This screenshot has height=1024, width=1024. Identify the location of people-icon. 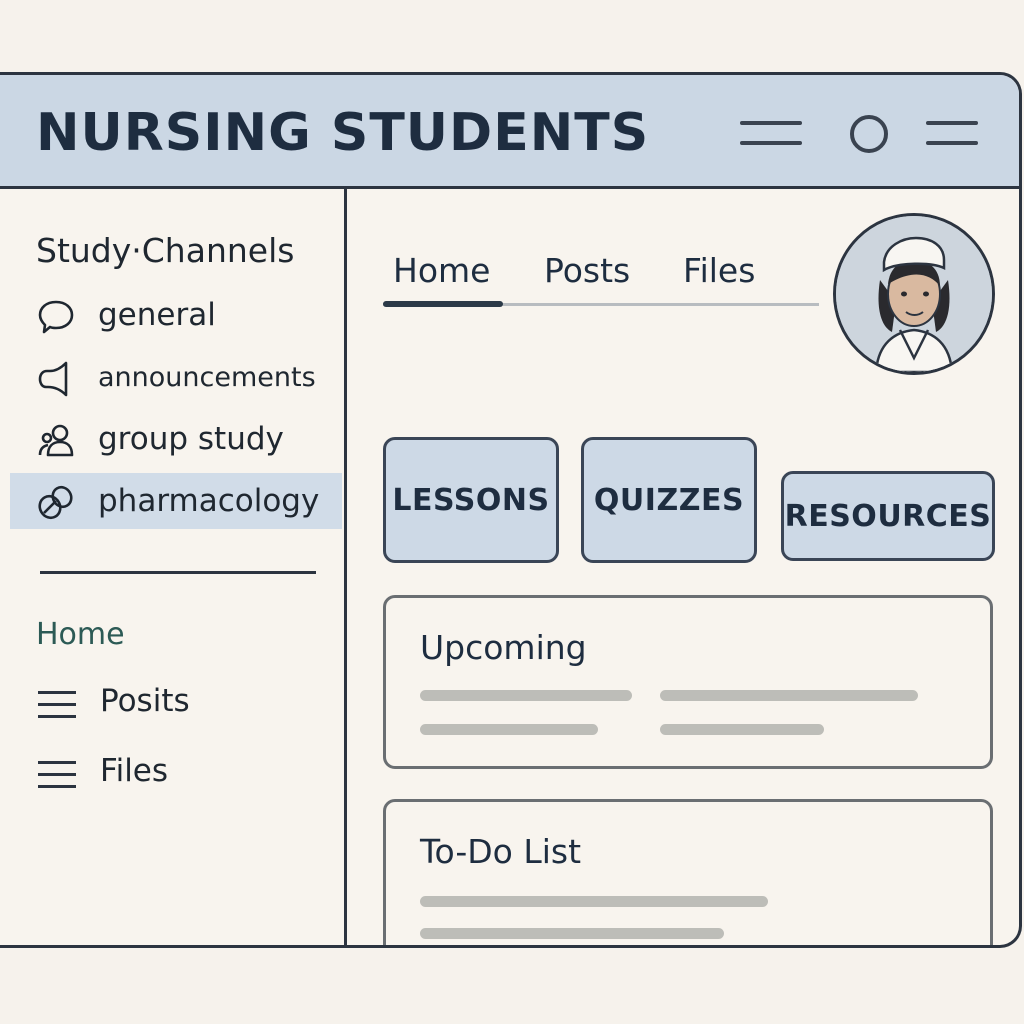
(56, 440).